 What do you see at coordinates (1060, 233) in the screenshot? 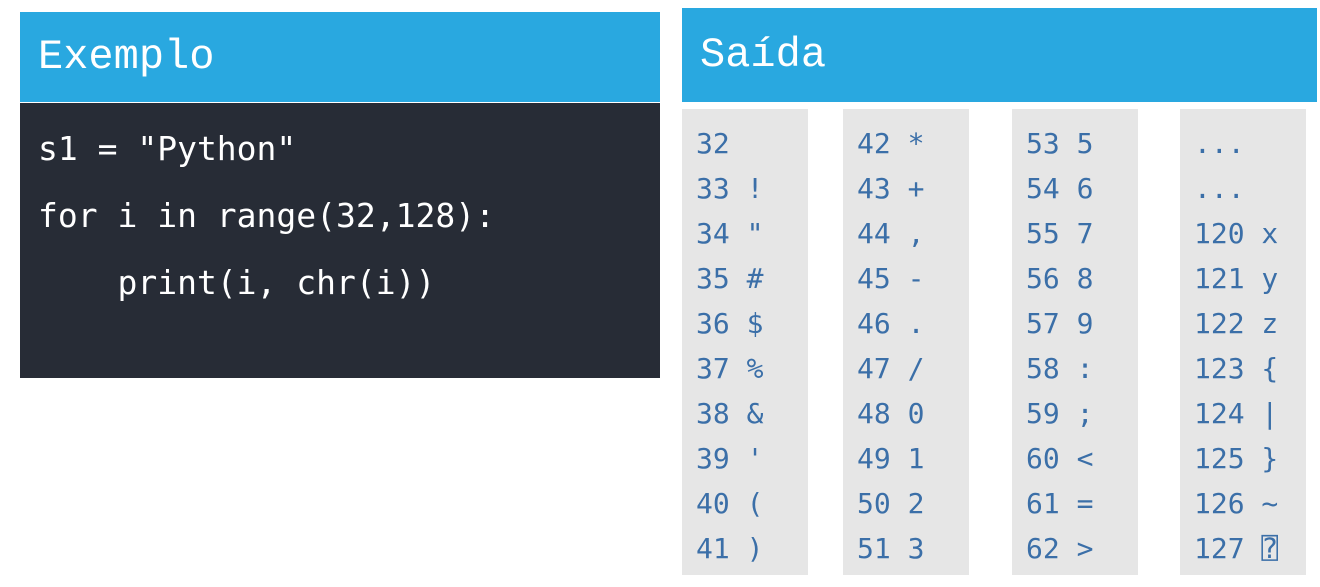
I see `output-line: 55 7` at bounding box center [1060, 233].